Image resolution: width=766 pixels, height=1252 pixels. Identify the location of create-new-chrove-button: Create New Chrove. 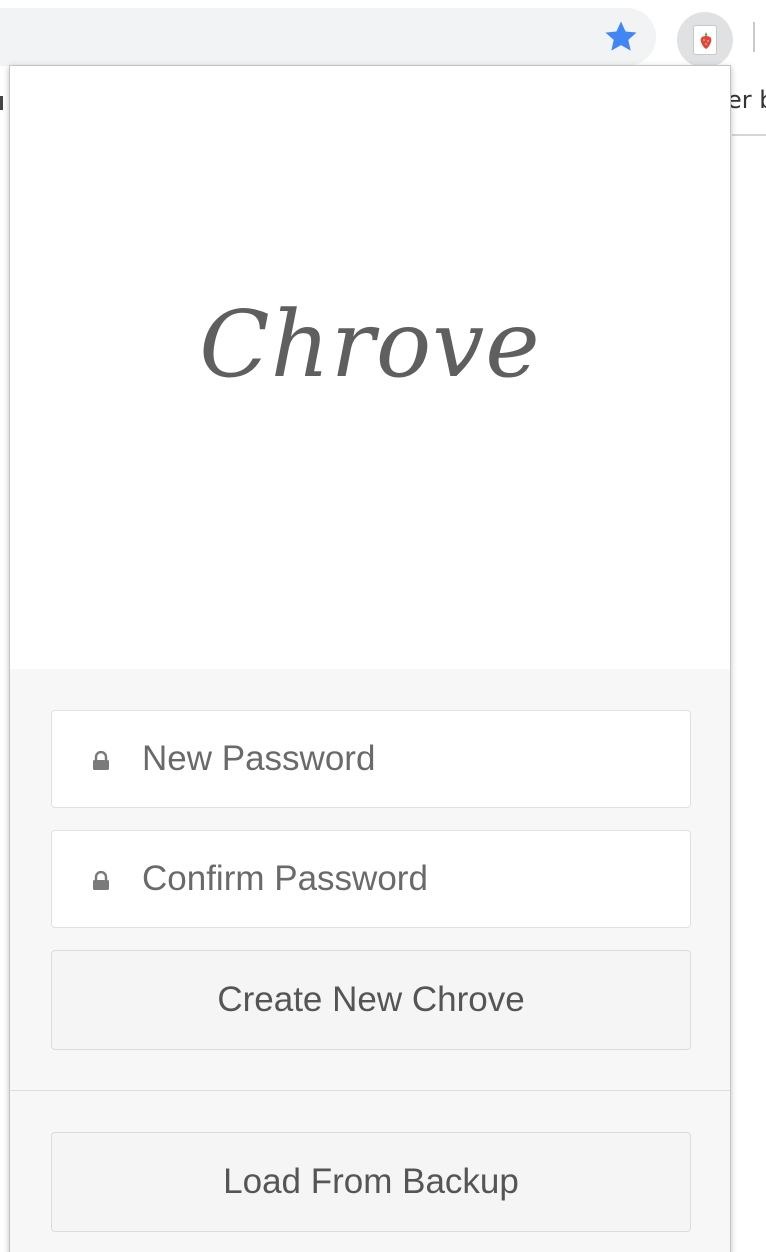
(371, 1000).